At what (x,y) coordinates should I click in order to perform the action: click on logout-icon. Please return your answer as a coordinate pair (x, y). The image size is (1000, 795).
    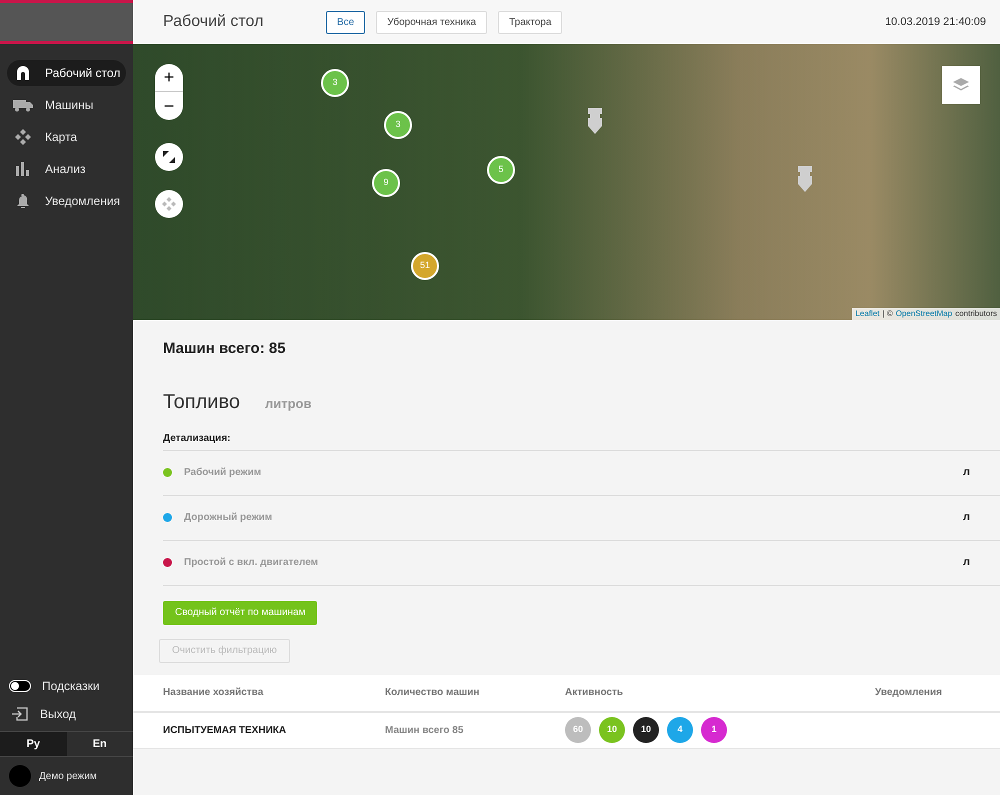
    Looking at the image, I should click on (20, 714).